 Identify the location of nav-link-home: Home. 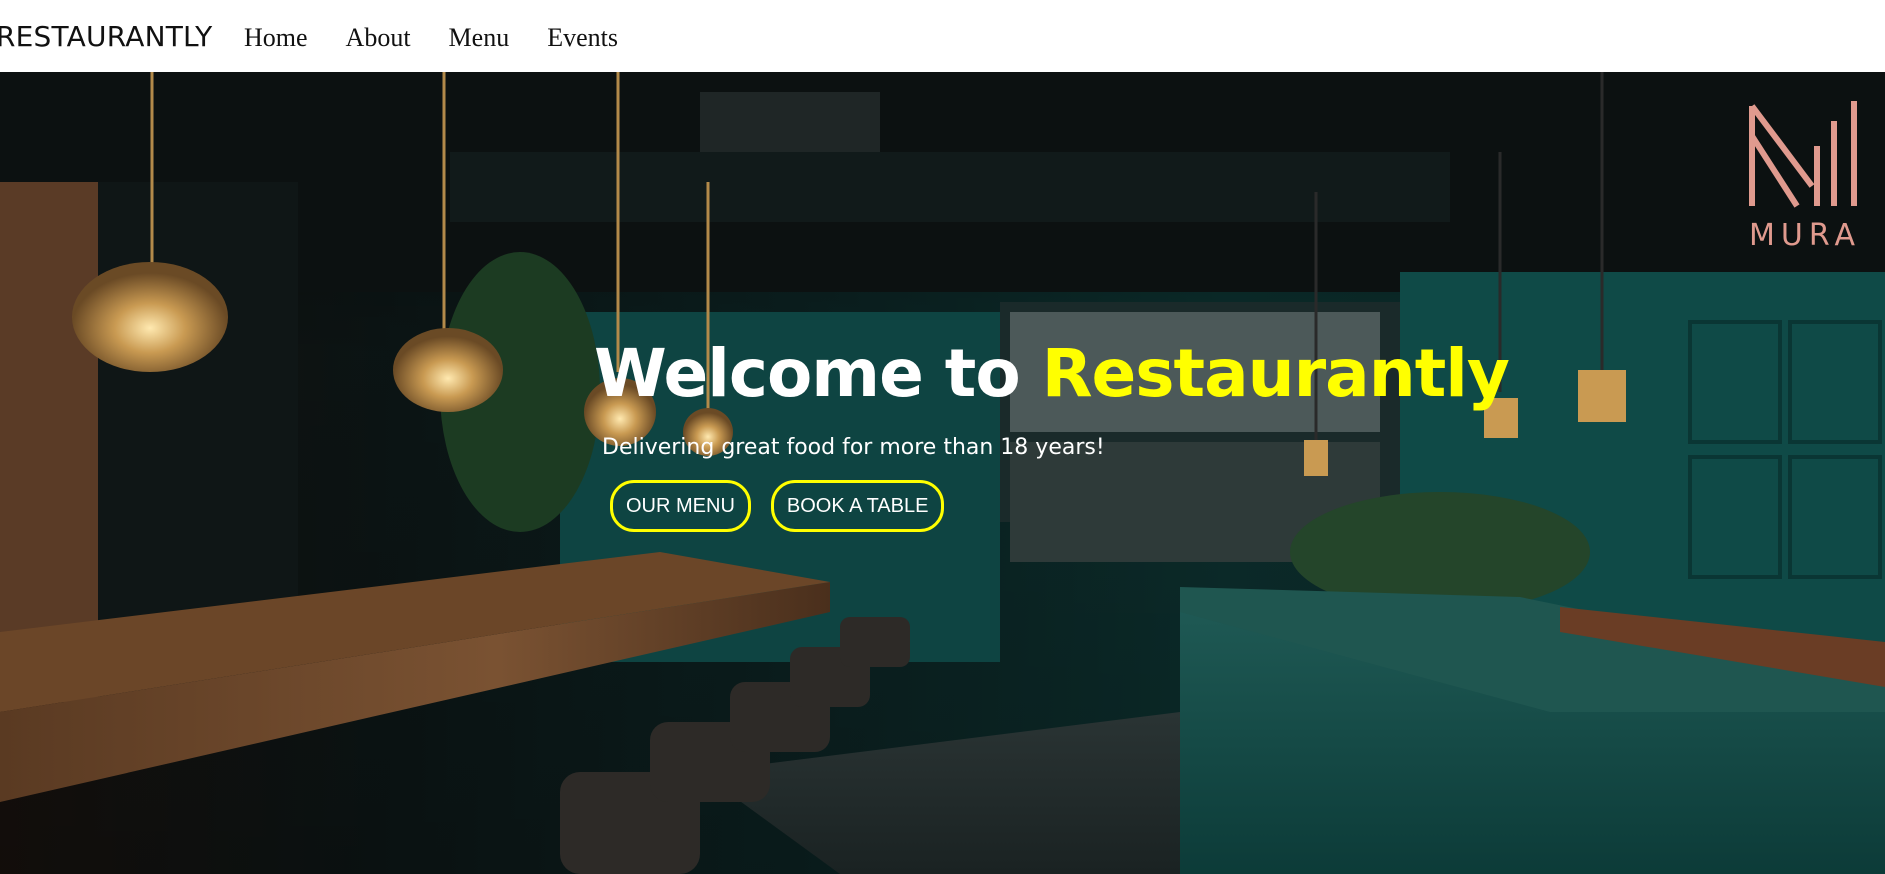
(276, 38).